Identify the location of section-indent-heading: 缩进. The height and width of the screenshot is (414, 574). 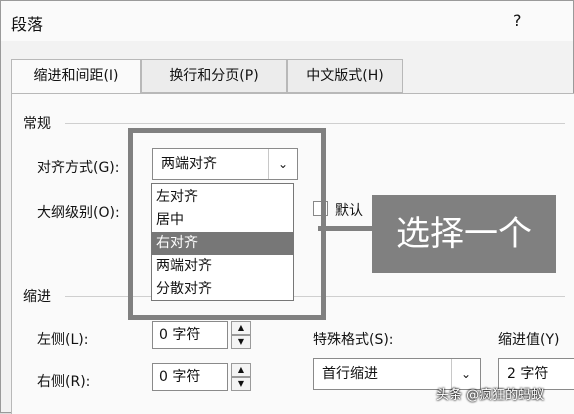
(37, 297).